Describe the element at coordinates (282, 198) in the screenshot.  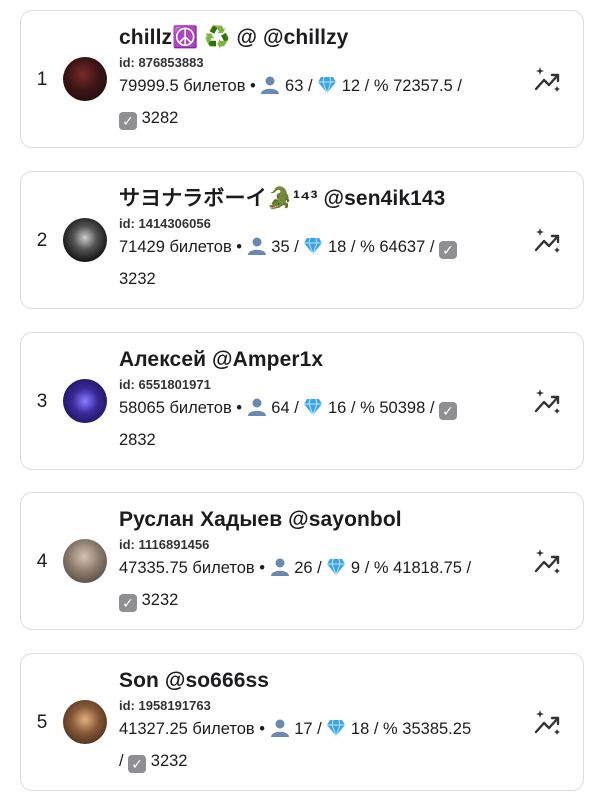
I see `user-name: サヨナラボーイ🐊¹⁴³ @sen4ik143` at that location.